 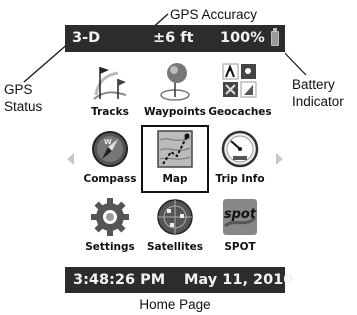 I want to click on app-label-trip-info: Trip Info, so click(x=240, y=179).